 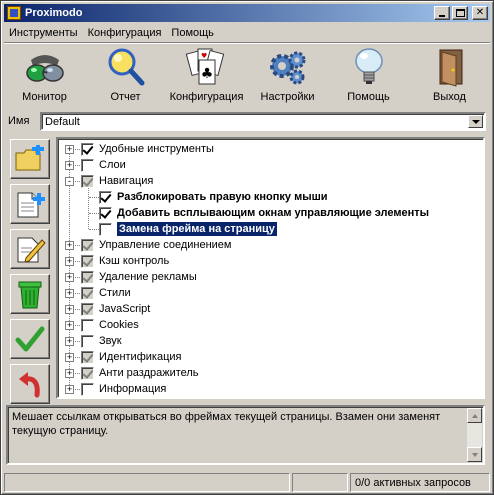 I want to click on glasses-icon, so click(x=45, y=67).